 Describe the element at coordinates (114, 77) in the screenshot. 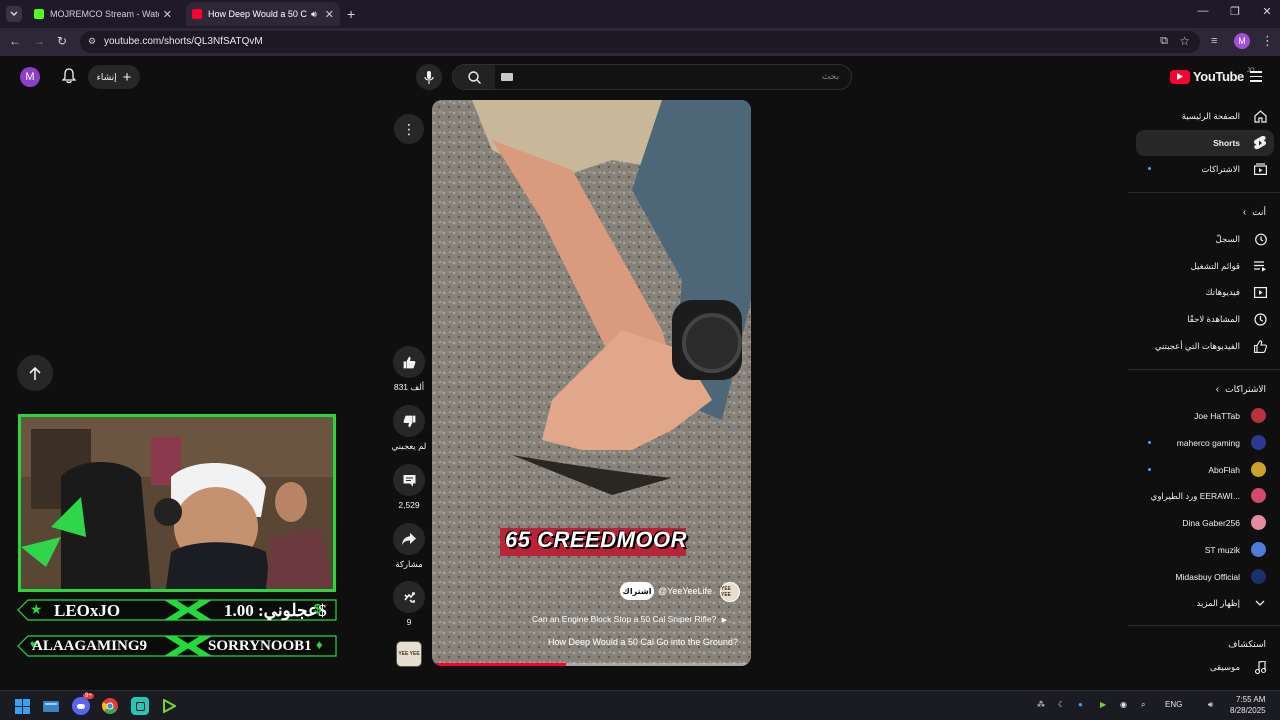

I see `create-button: إنشاء +` at that location.